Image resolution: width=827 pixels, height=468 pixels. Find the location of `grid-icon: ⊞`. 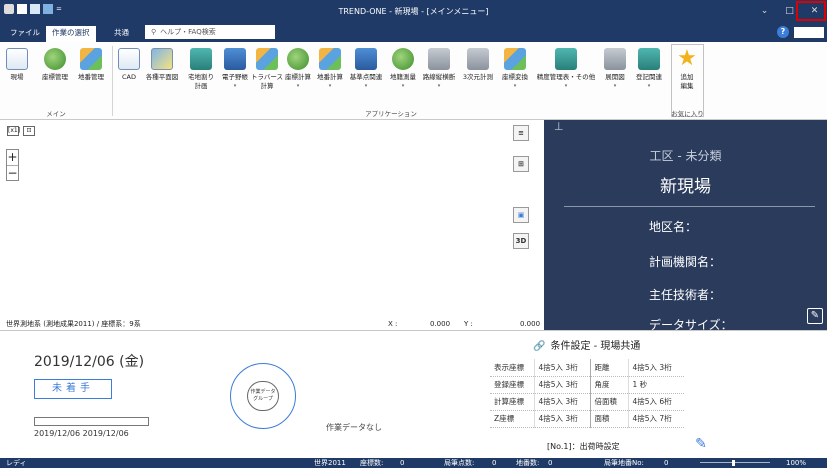

grid-icon: ⊞ is located at coordinates (521, 164).